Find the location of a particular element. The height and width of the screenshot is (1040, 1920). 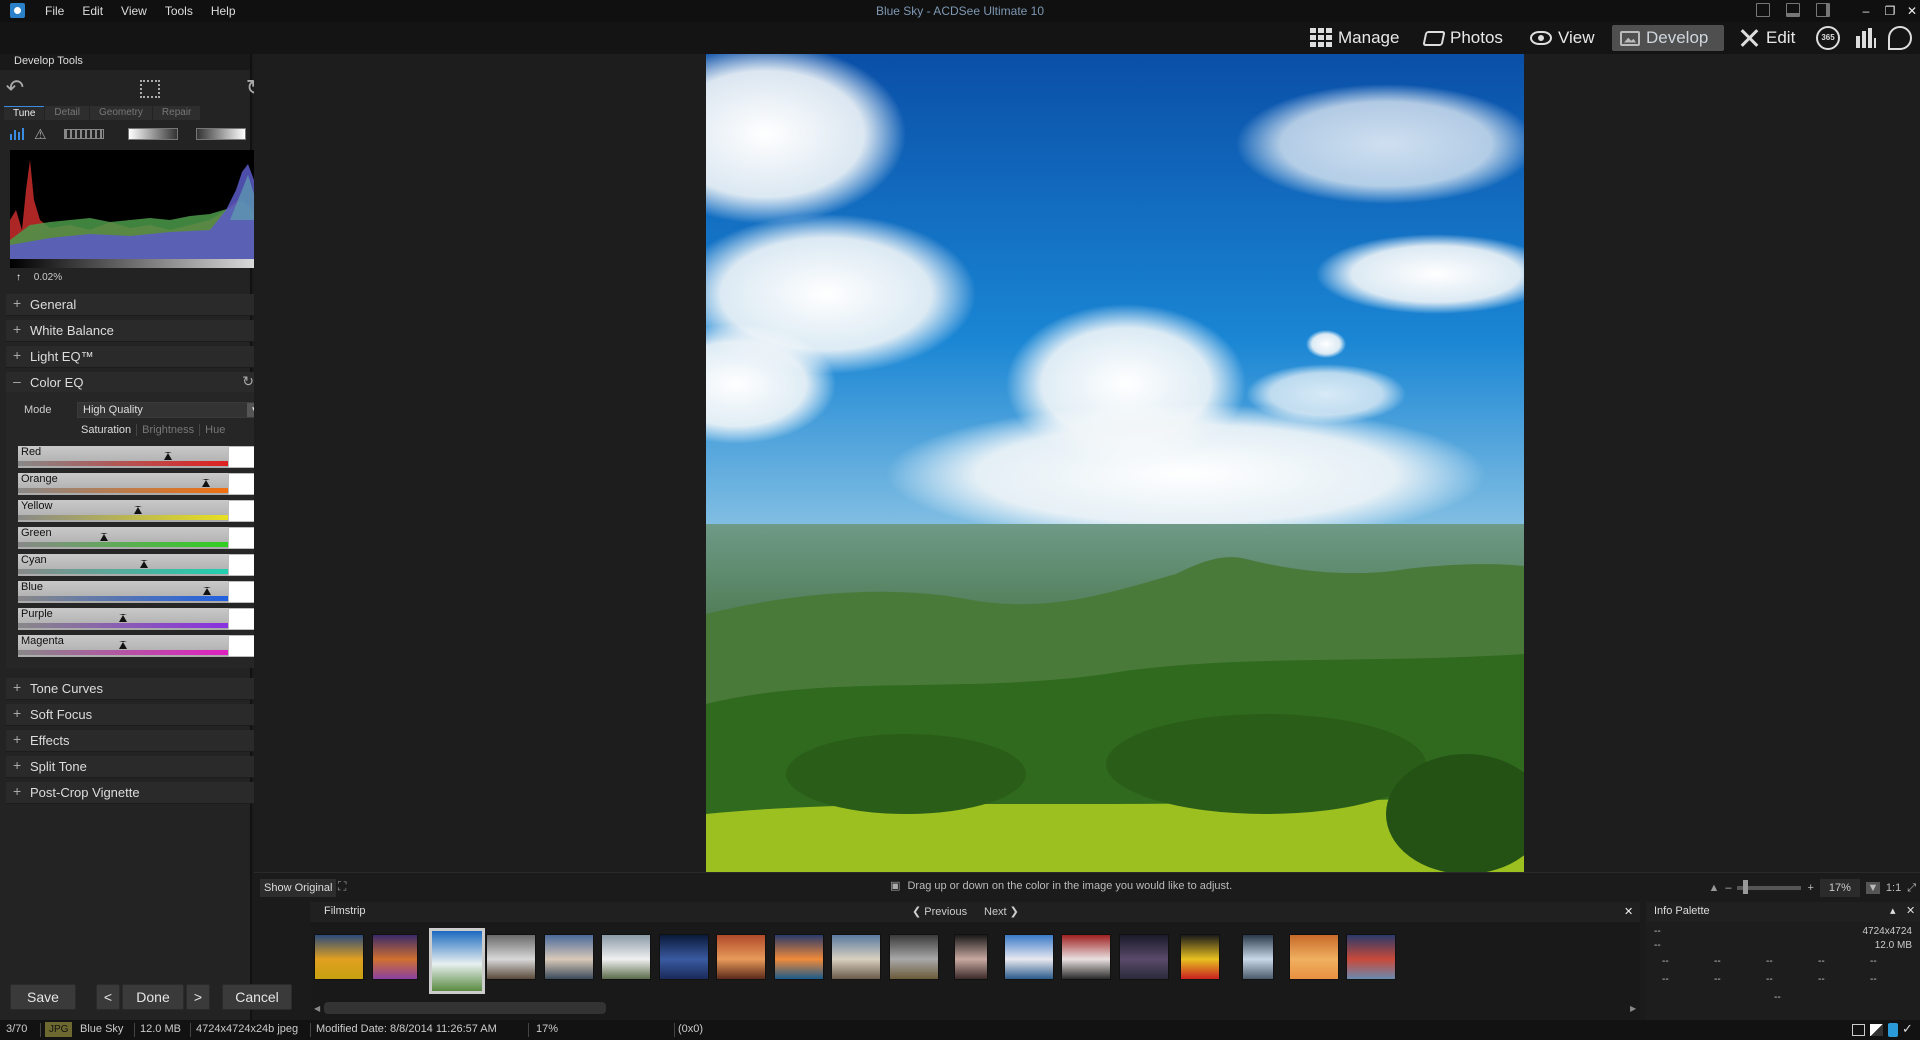

subtab-hue: Hue is located at coordinates (214, 430).